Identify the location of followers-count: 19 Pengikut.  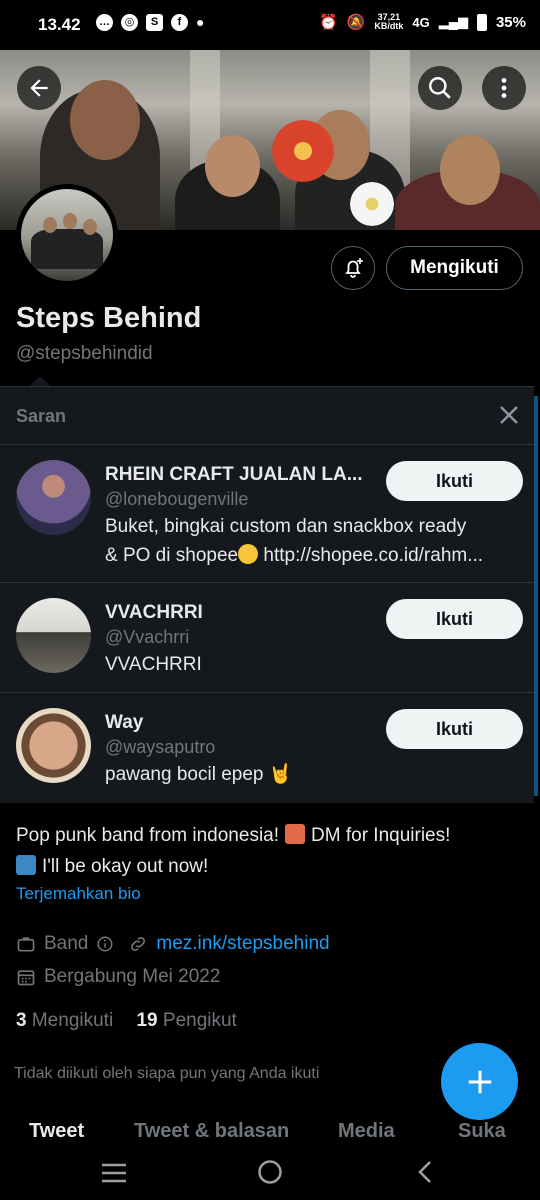
(186, 1020).